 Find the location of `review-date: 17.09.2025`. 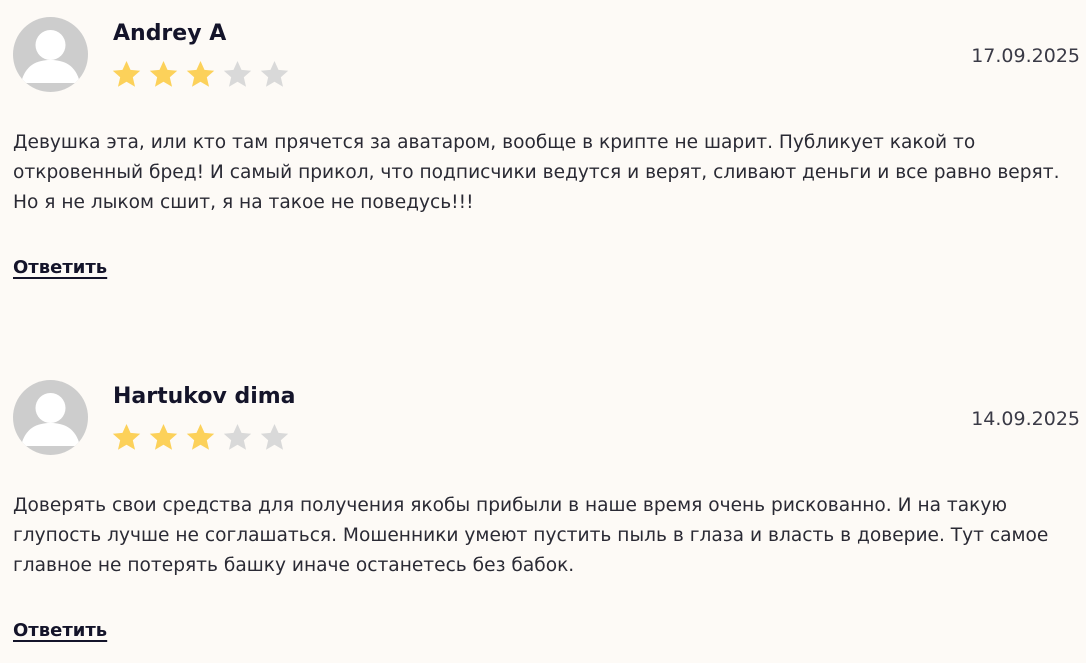

review-date: 17.09.2025 is located at coordinates (1025, 56).